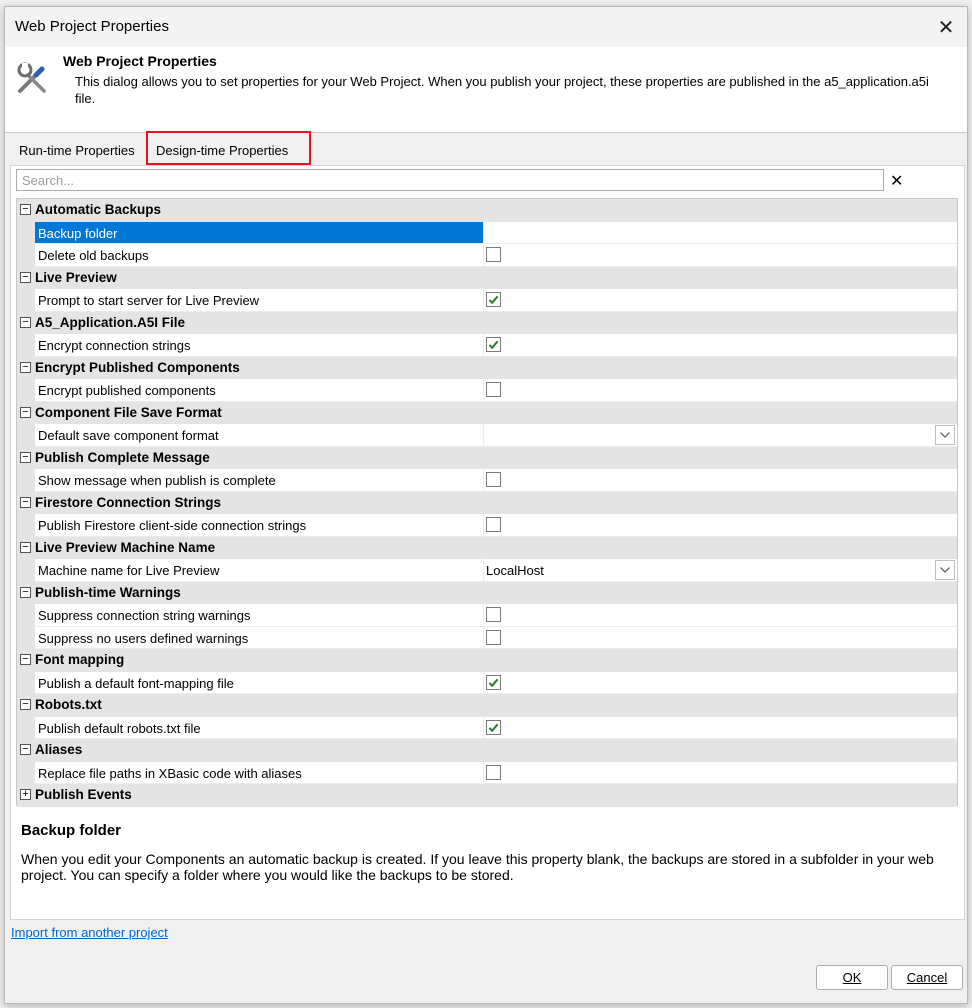  I want to click on search-input, so click(450, 180).